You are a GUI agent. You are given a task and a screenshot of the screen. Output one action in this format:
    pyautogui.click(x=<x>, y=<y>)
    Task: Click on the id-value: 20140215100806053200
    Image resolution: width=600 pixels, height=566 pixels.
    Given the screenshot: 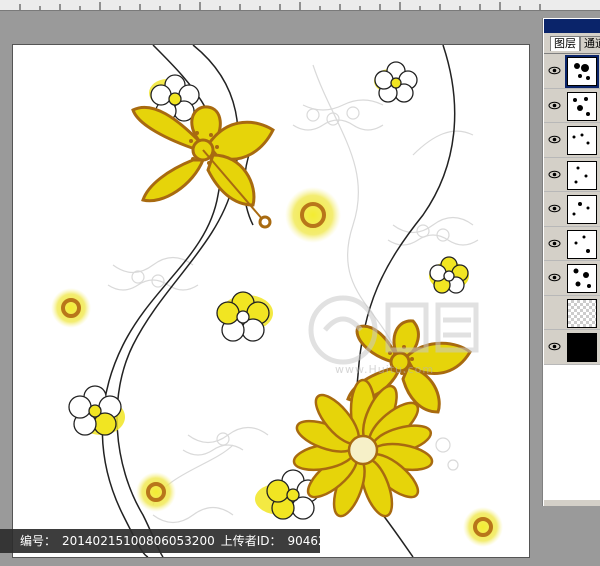 What is the action you would take?
    pyautogui.click(x=138, y=541)
    